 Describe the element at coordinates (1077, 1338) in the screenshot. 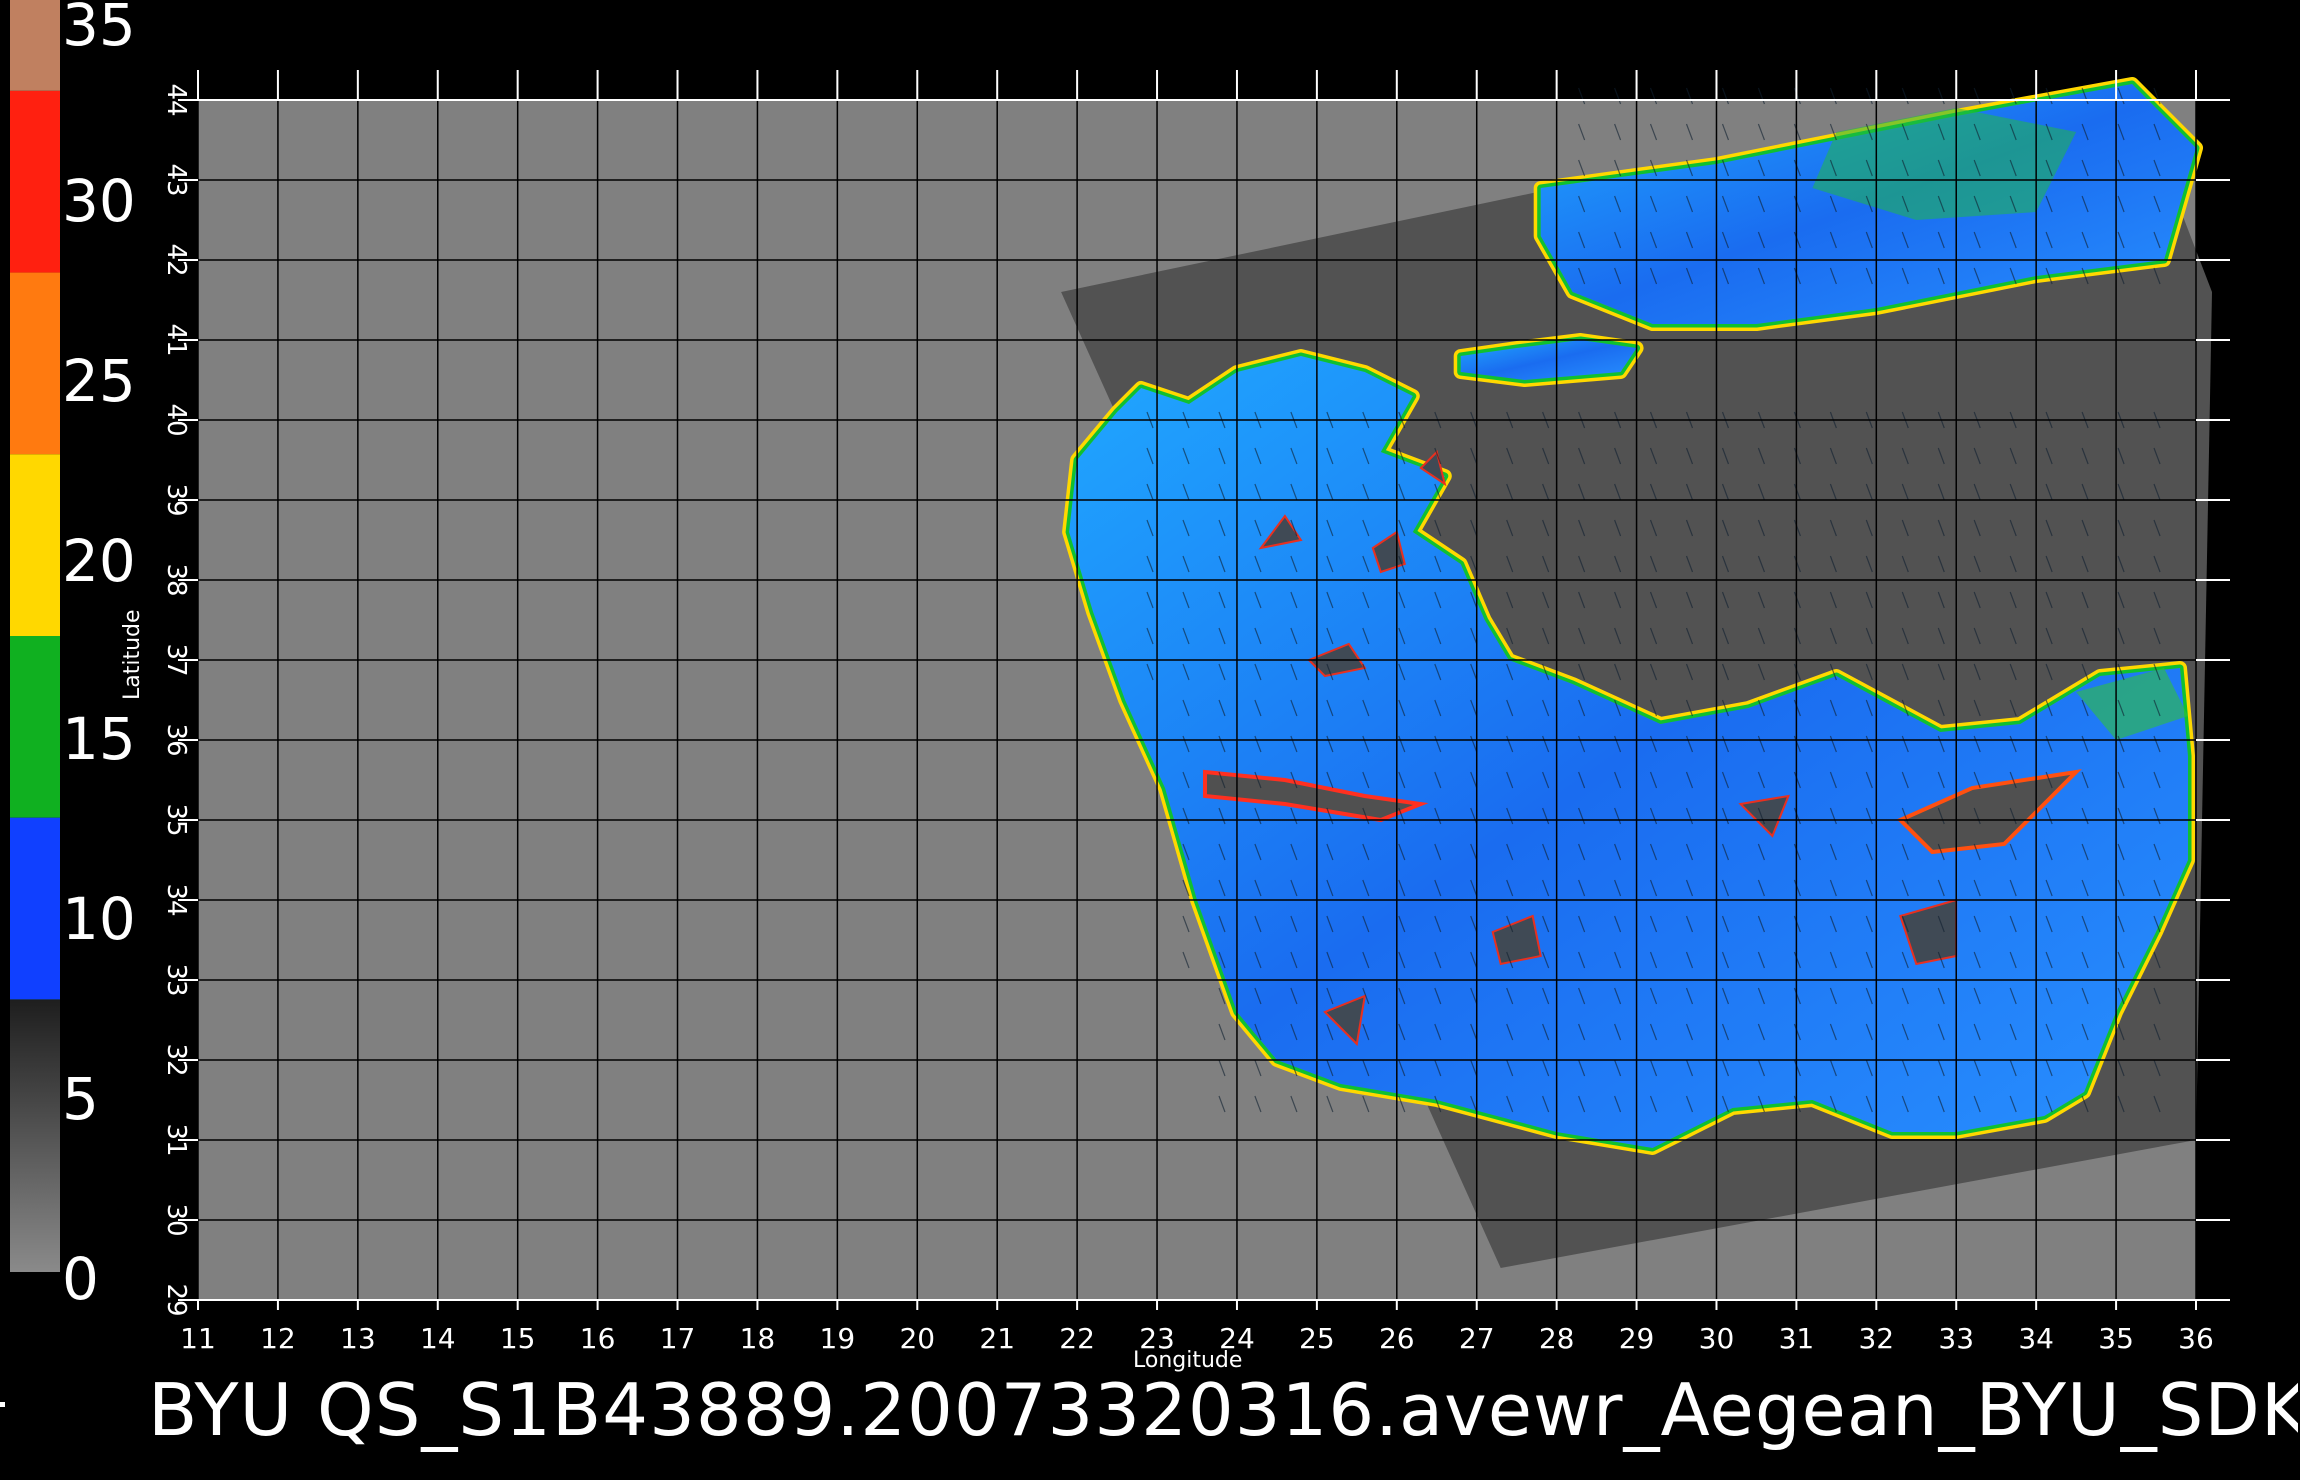

I see `lon-tick-label: 22` at that location.